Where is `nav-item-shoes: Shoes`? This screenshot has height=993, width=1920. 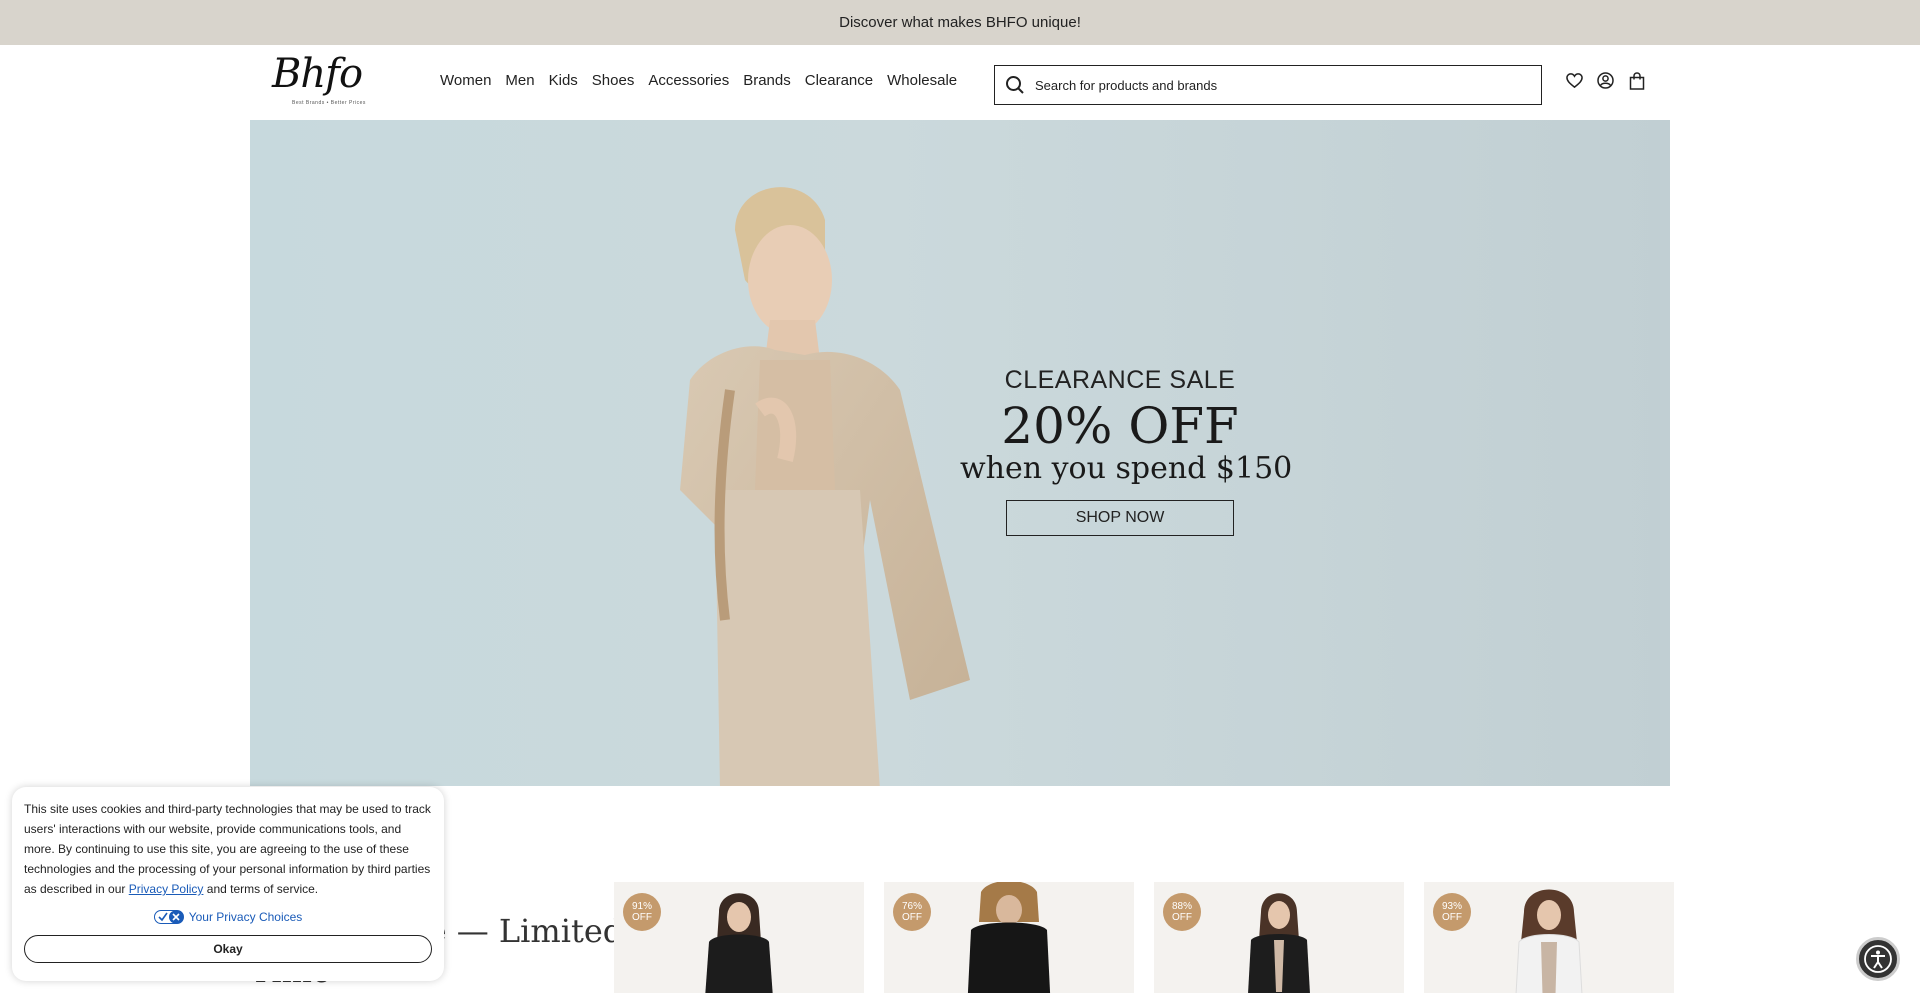 nav-item-shoes: Shoes is located at coordinates (613, 80).